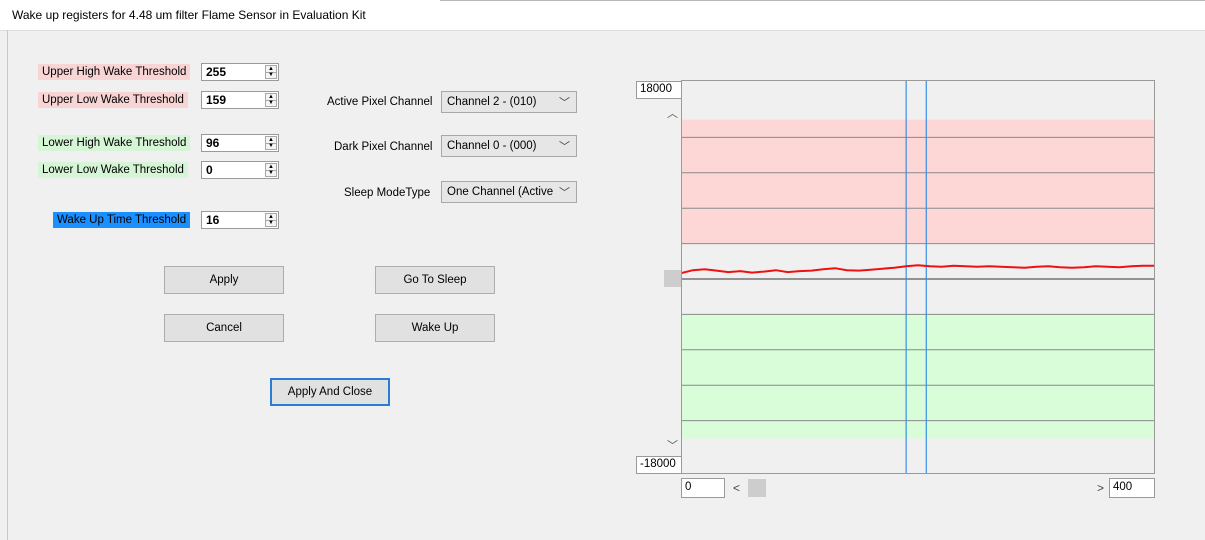  What do you see at coordinates (113, 170) in the screenshot?
I see `lower-low-threshold-label: Lower Low Wake Threshold` at bounding box center [113, 170].